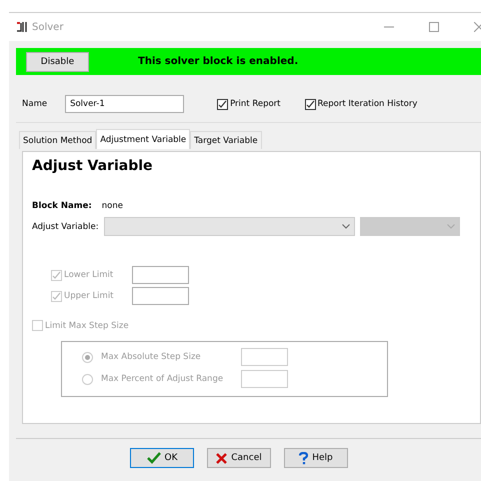  I want to click on tab: Target Variable, so click(226, 140).